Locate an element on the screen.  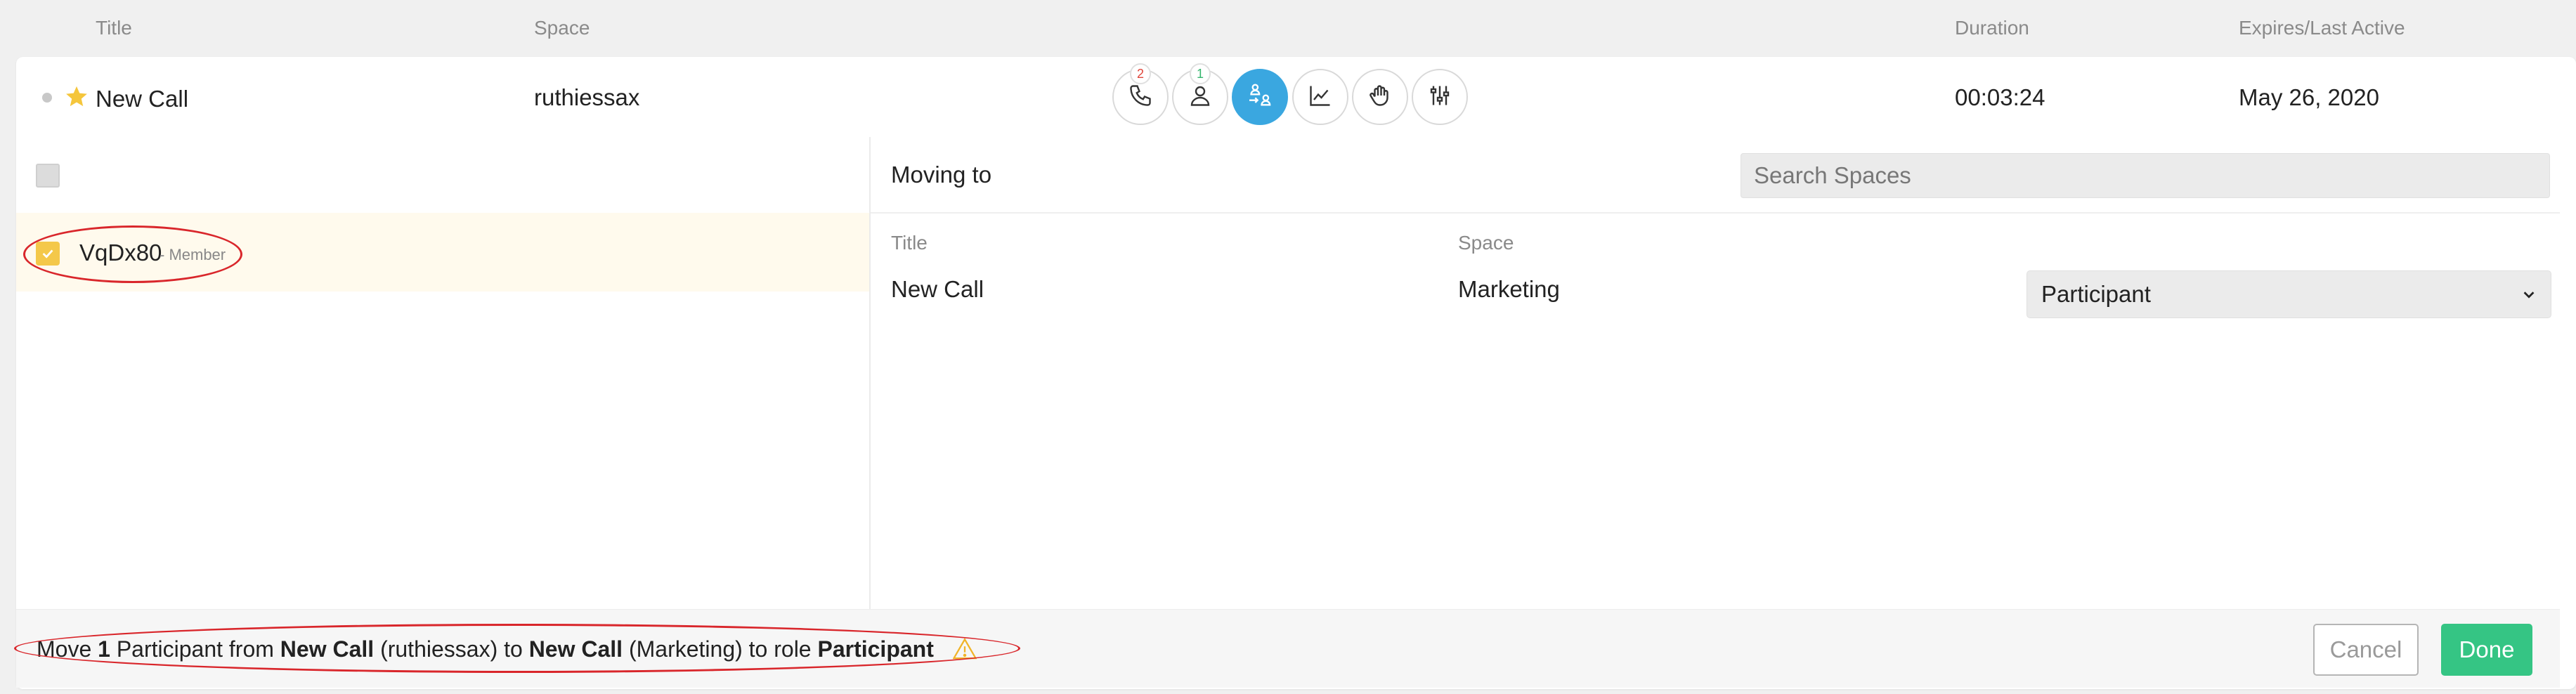
moving-to-label: Moving to is located at coordinates (941, 175).